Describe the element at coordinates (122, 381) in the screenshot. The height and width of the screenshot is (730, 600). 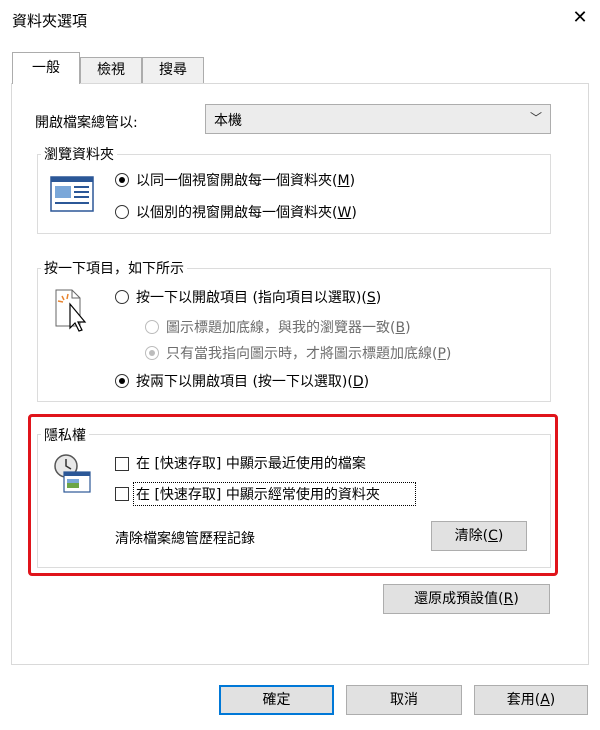
I see `double-click-radio` at that location.